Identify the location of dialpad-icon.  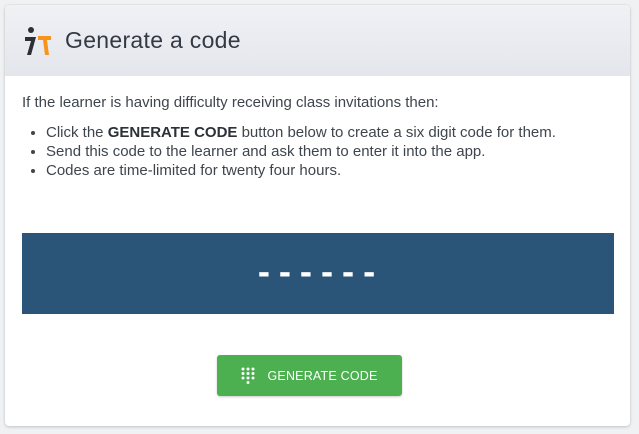
(248, 375).